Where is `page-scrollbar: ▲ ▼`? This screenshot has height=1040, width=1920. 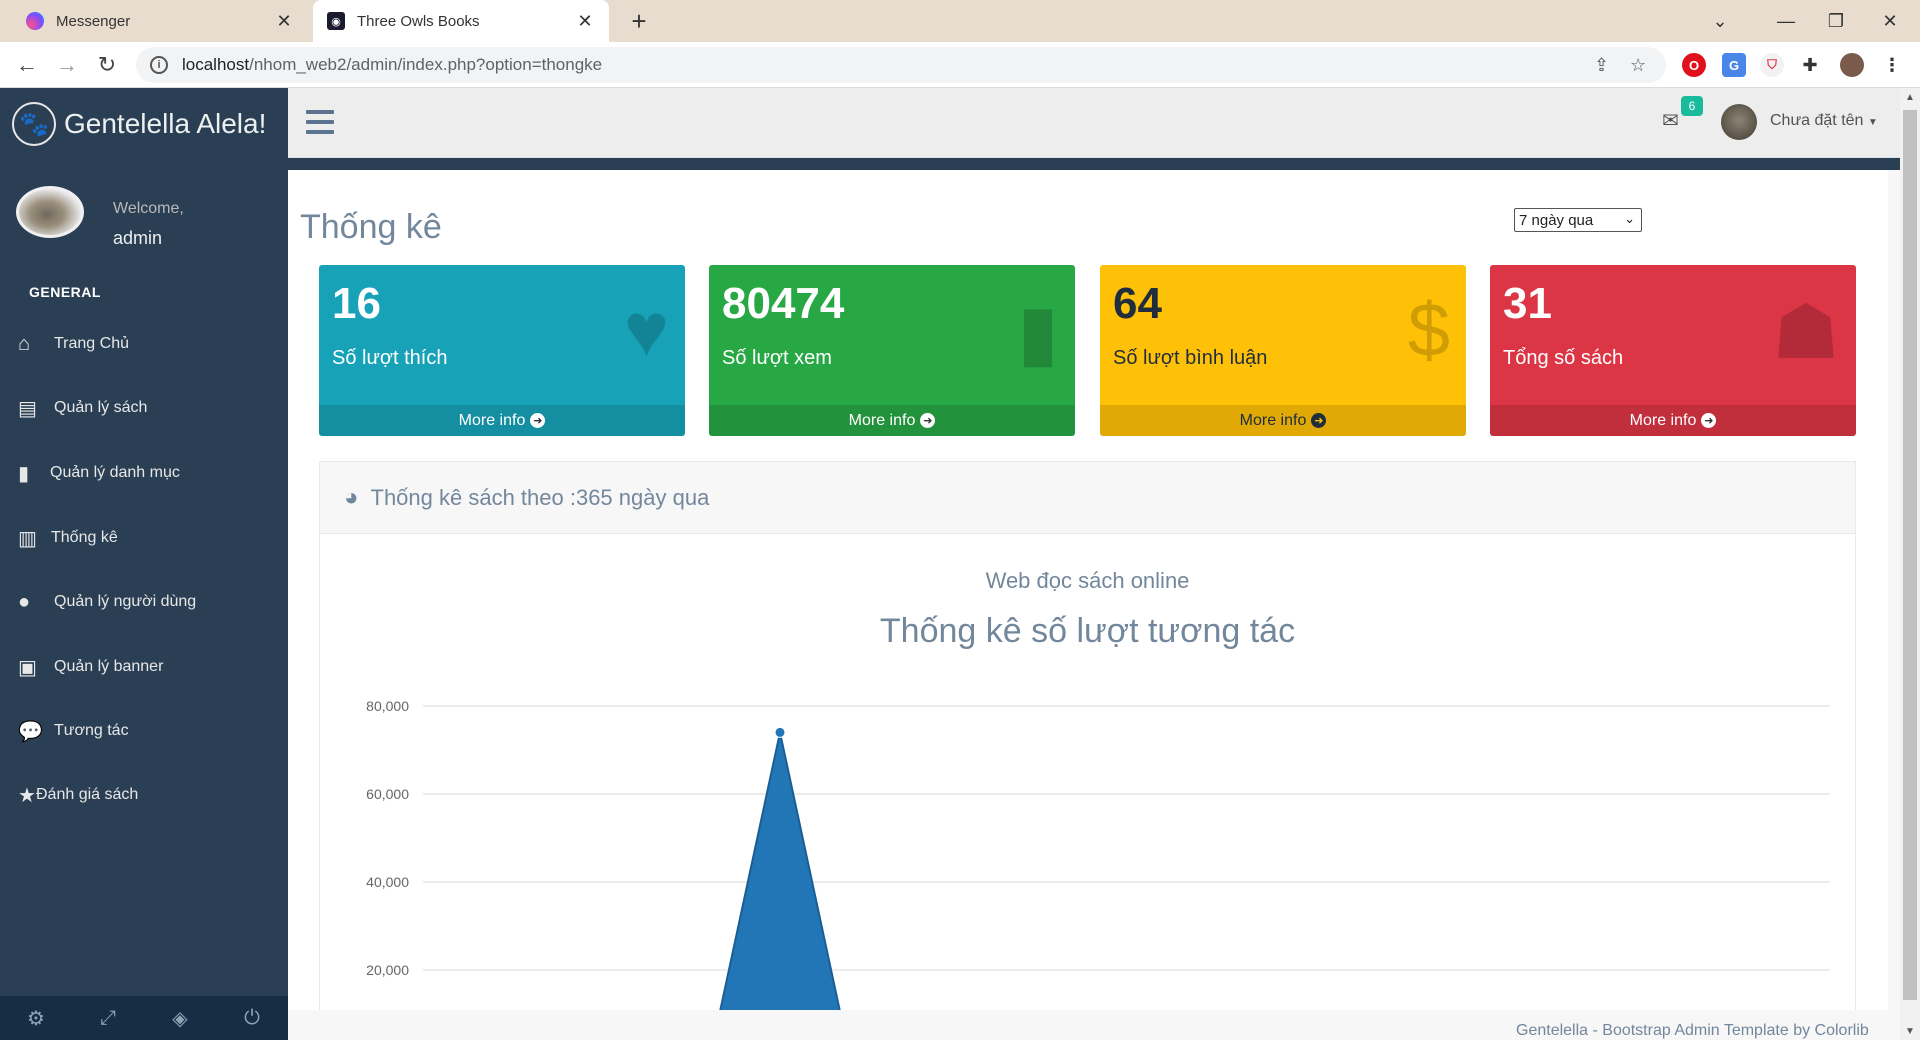
page-scrollbar: ▲ ▼ is located at coordinates (1910, 564).